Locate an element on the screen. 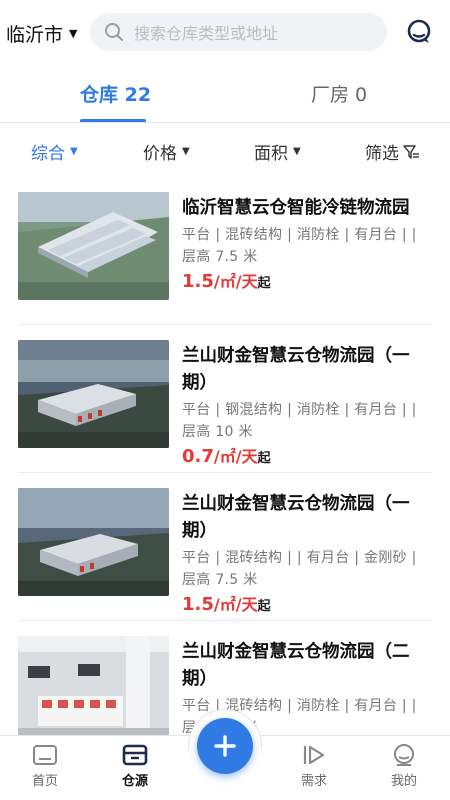  tab-demand: 需求 is located at coordinates (314, 766).